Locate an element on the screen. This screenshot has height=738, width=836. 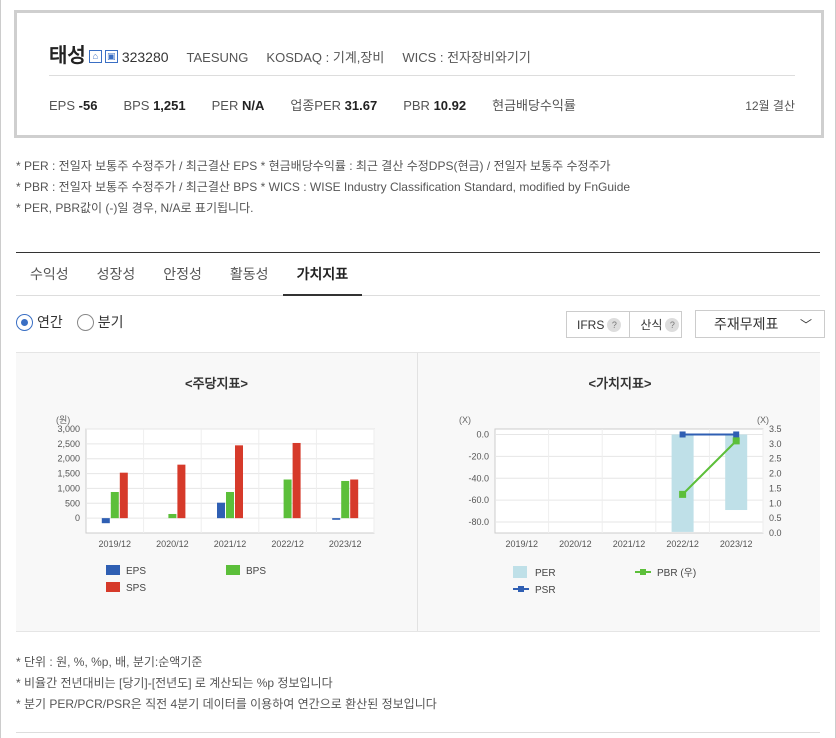
y-tick-label: -20.0 is located at coordinates (478, 456).